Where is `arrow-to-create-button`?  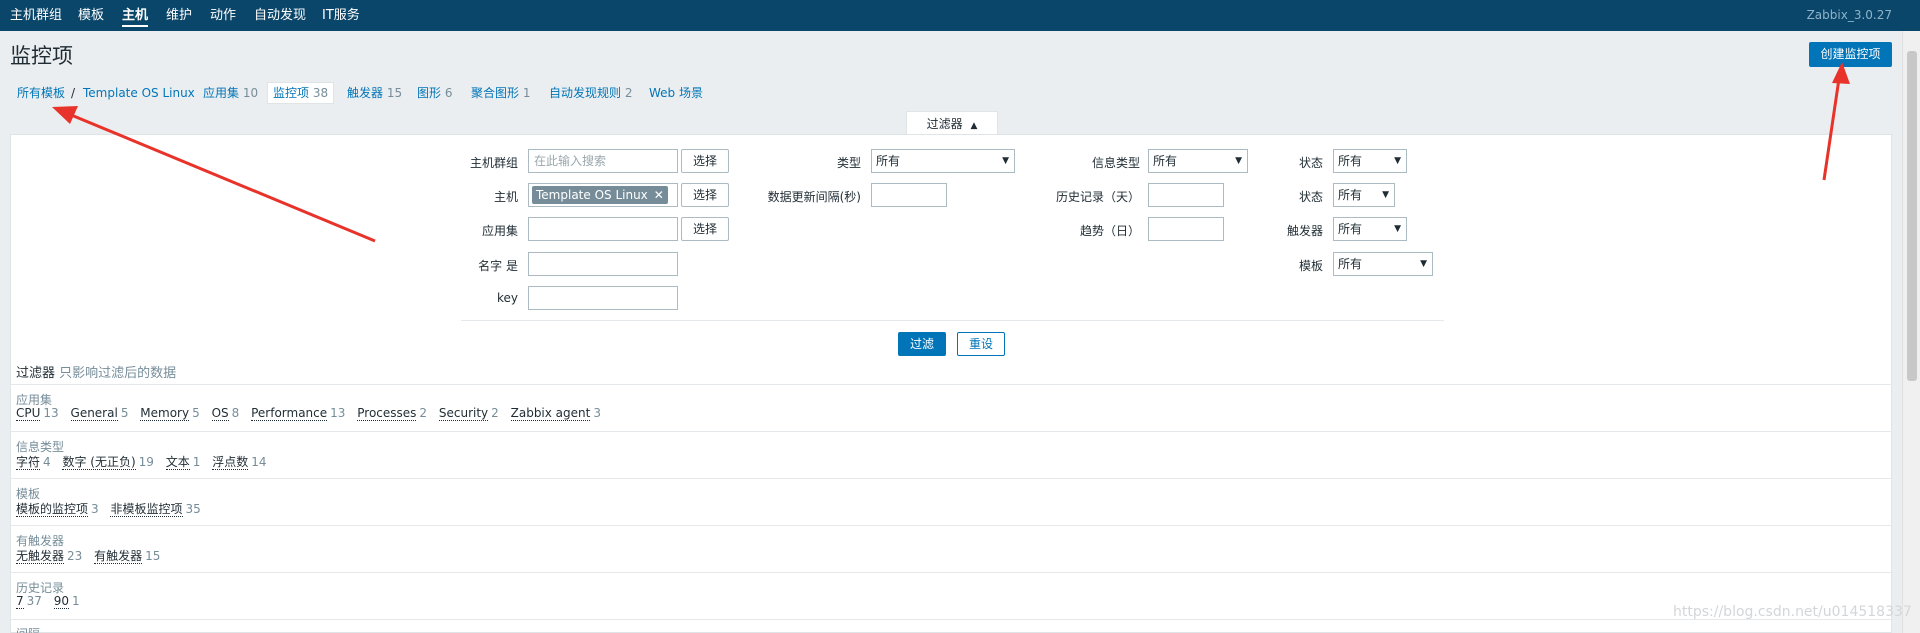
arrow-to-create-button is located at coordinates (1836, 121).